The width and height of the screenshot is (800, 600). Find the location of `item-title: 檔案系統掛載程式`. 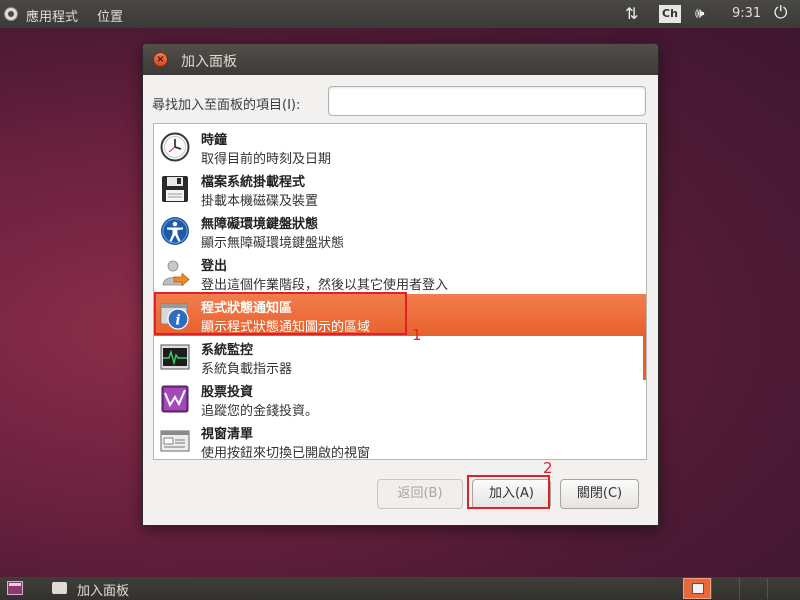

item-title: 檔案系統掛載程式 is located at coordinates (253, 182).